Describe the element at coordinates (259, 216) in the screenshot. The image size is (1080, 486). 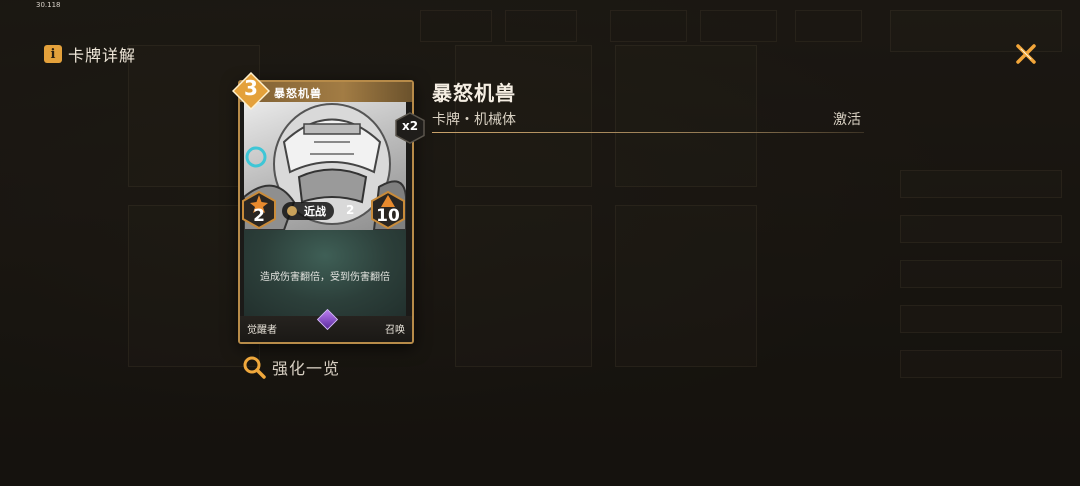
I see `attack-value: 2` at that location.